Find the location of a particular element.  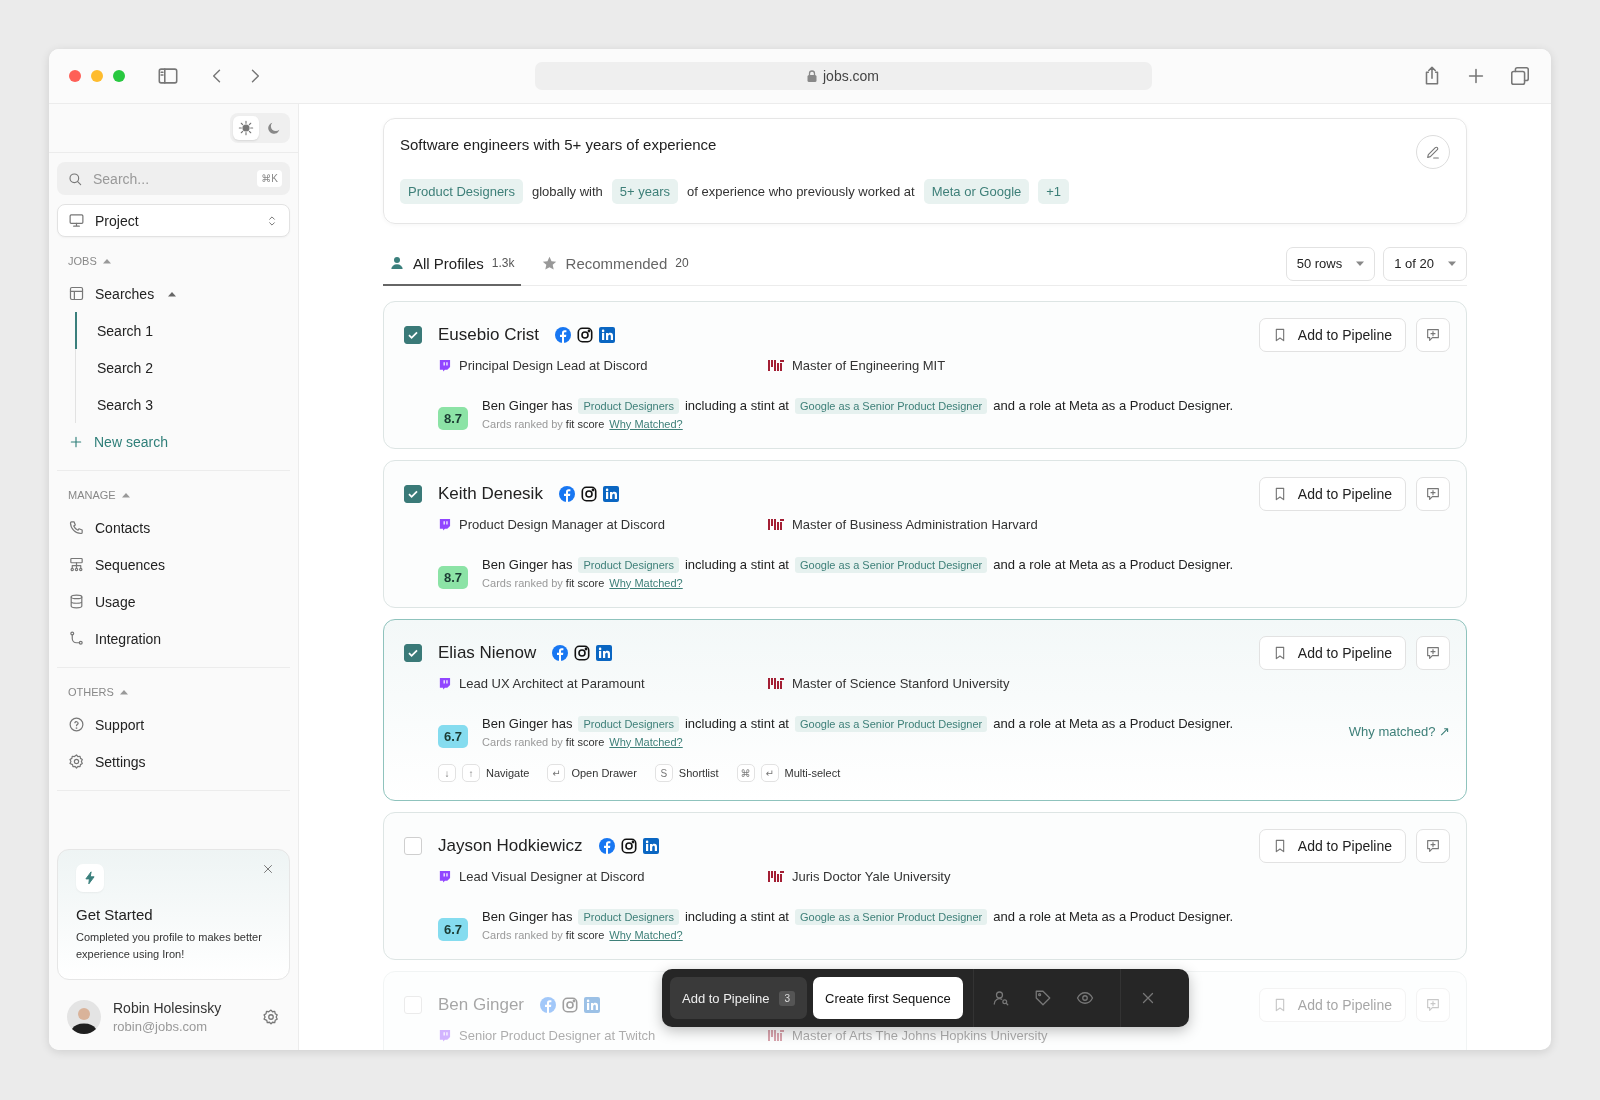

education: Master of Business Administration Harvard is located at coordinates (915, 524).